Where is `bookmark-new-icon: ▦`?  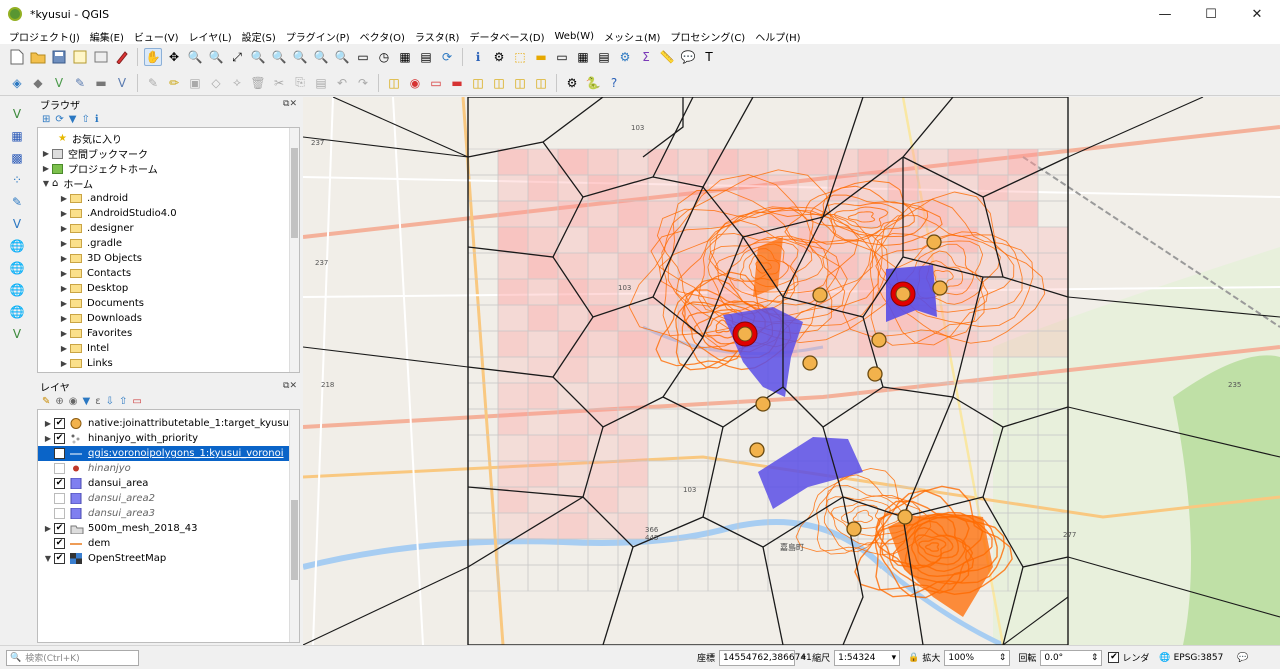 bookmark-new-icon: ▦ is located at coordinates (405, 57).